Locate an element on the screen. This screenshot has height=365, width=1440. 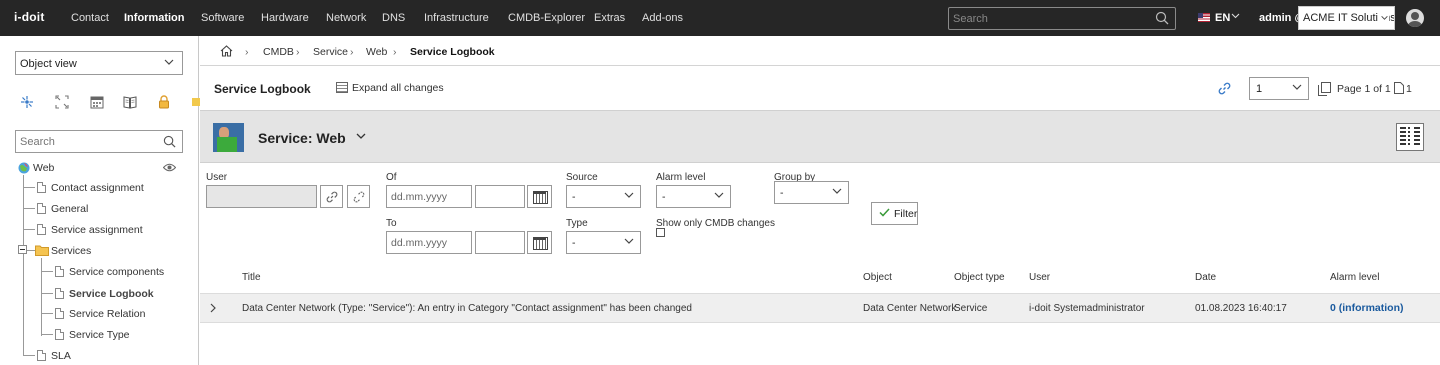
expand-all-changes-button: Expand all changes is located at coordinates (390, 88).